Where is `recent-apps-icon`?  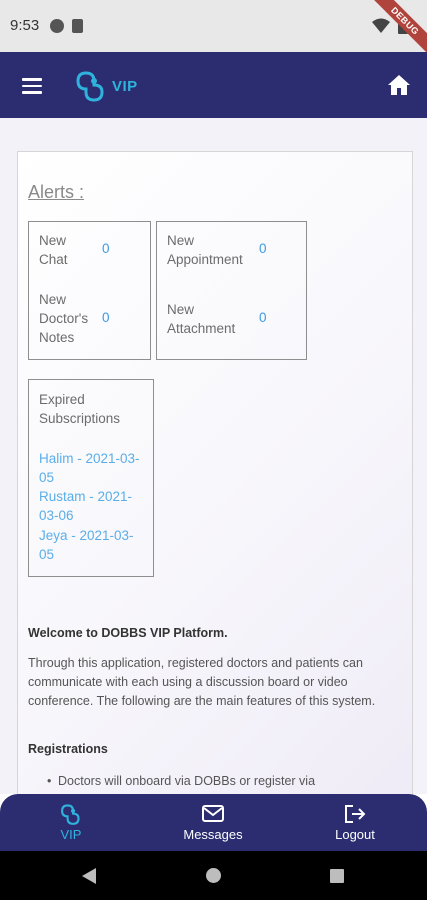 recent-apps-icon is located at coordinates (337, 876).